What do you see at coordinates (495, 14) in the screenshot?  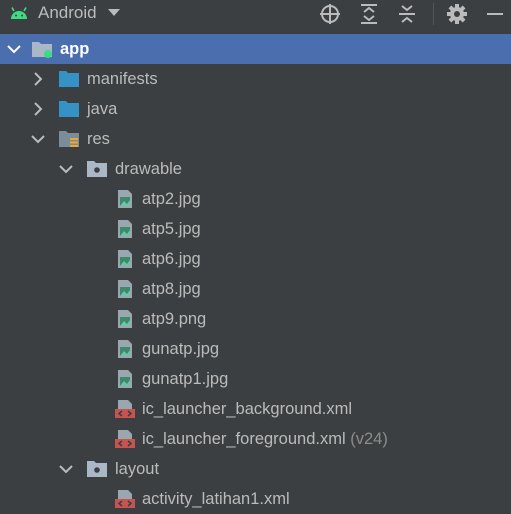 I see `hide-minus-icon` at bounding box center [495, 14].